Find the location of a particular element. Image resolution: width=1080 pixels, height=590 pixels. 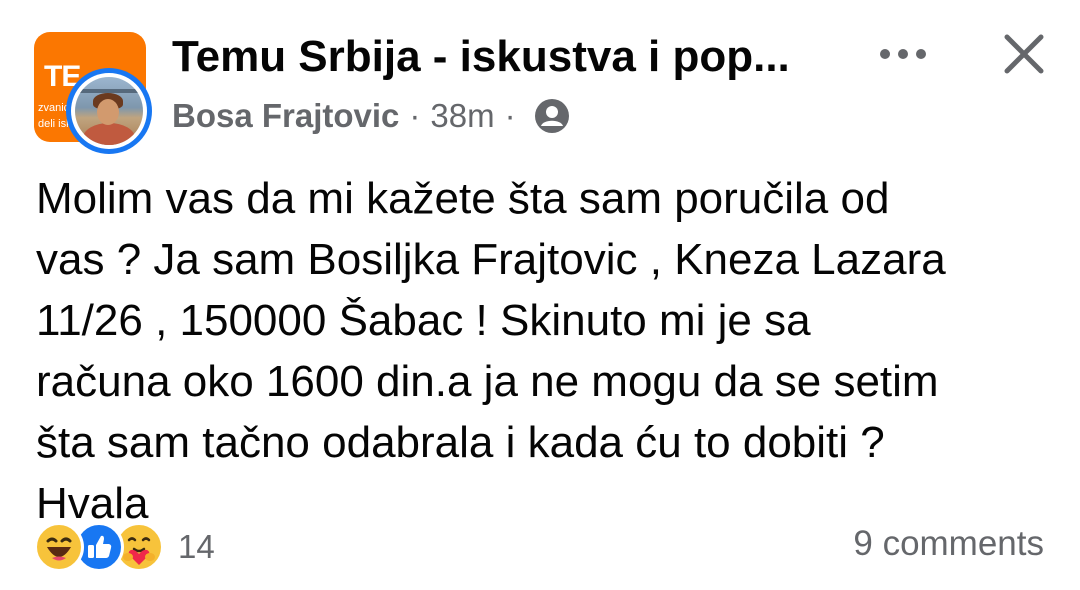

post-time: 38m is located at coordinates (462, 116).